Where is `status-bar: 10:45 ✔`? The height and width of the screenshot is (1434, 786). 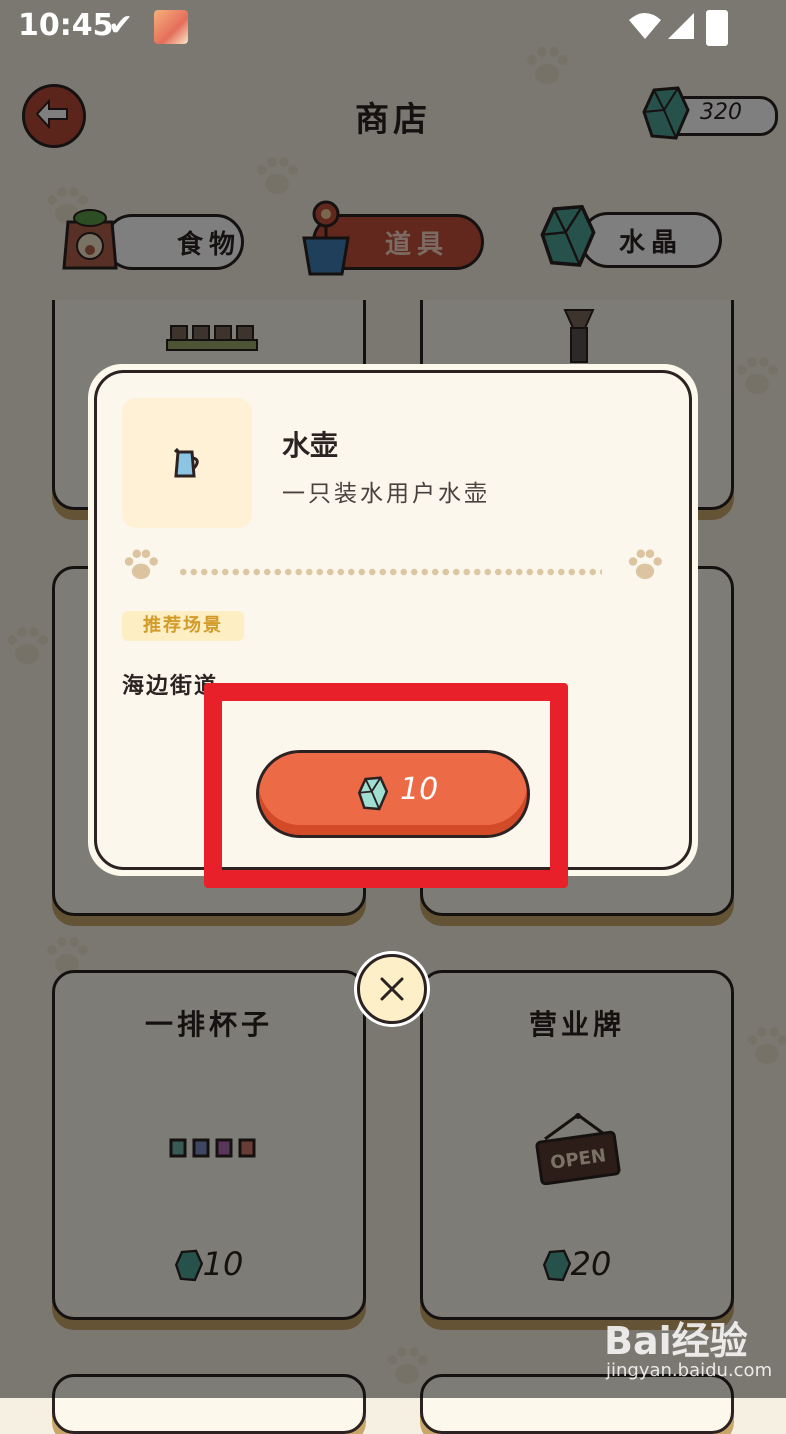 status-bar: 10:45 ✔ is located at coordinates (393, 27).